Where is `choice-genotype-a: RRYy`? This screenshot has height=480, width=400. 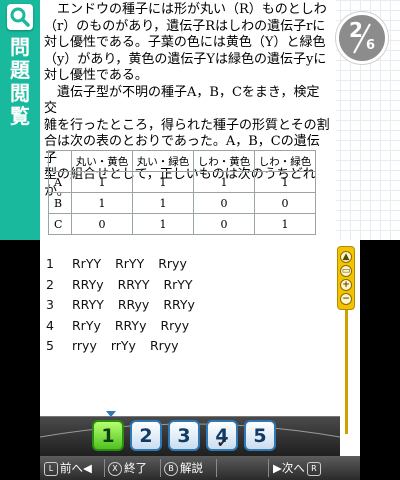
choice-genotype-a: RRYy is located at coordinates (88, 284).